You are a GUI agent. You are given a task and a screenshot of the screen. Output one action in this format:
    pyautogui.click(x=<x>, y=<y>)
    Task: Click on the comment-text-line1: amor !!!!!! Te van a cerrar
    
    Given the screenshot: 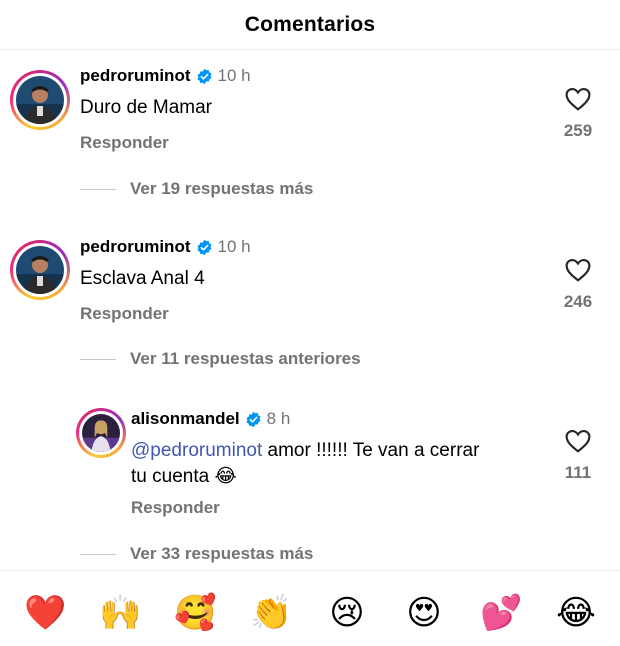 What is the action you would take?
    pyautogui.click(x=371, y=450)
    